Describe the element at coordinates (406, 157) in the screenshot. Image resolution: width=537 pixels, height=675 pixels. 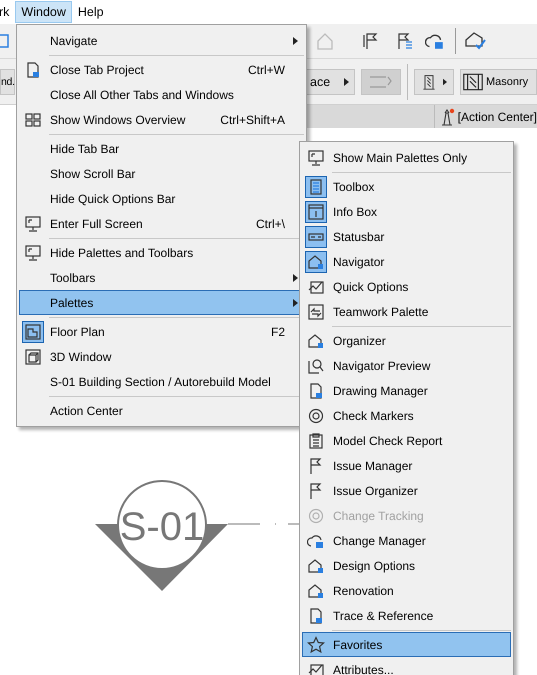
I see `menu-item: Show Main Palettes Only` at that location.